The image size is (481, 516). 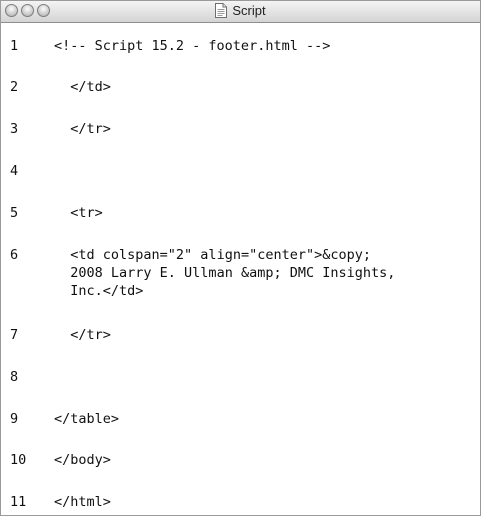 What do you see at coordinates (230, 460) in the screenshot?
I see `code-line: 10 </body>` at bounding box center [230, 460].